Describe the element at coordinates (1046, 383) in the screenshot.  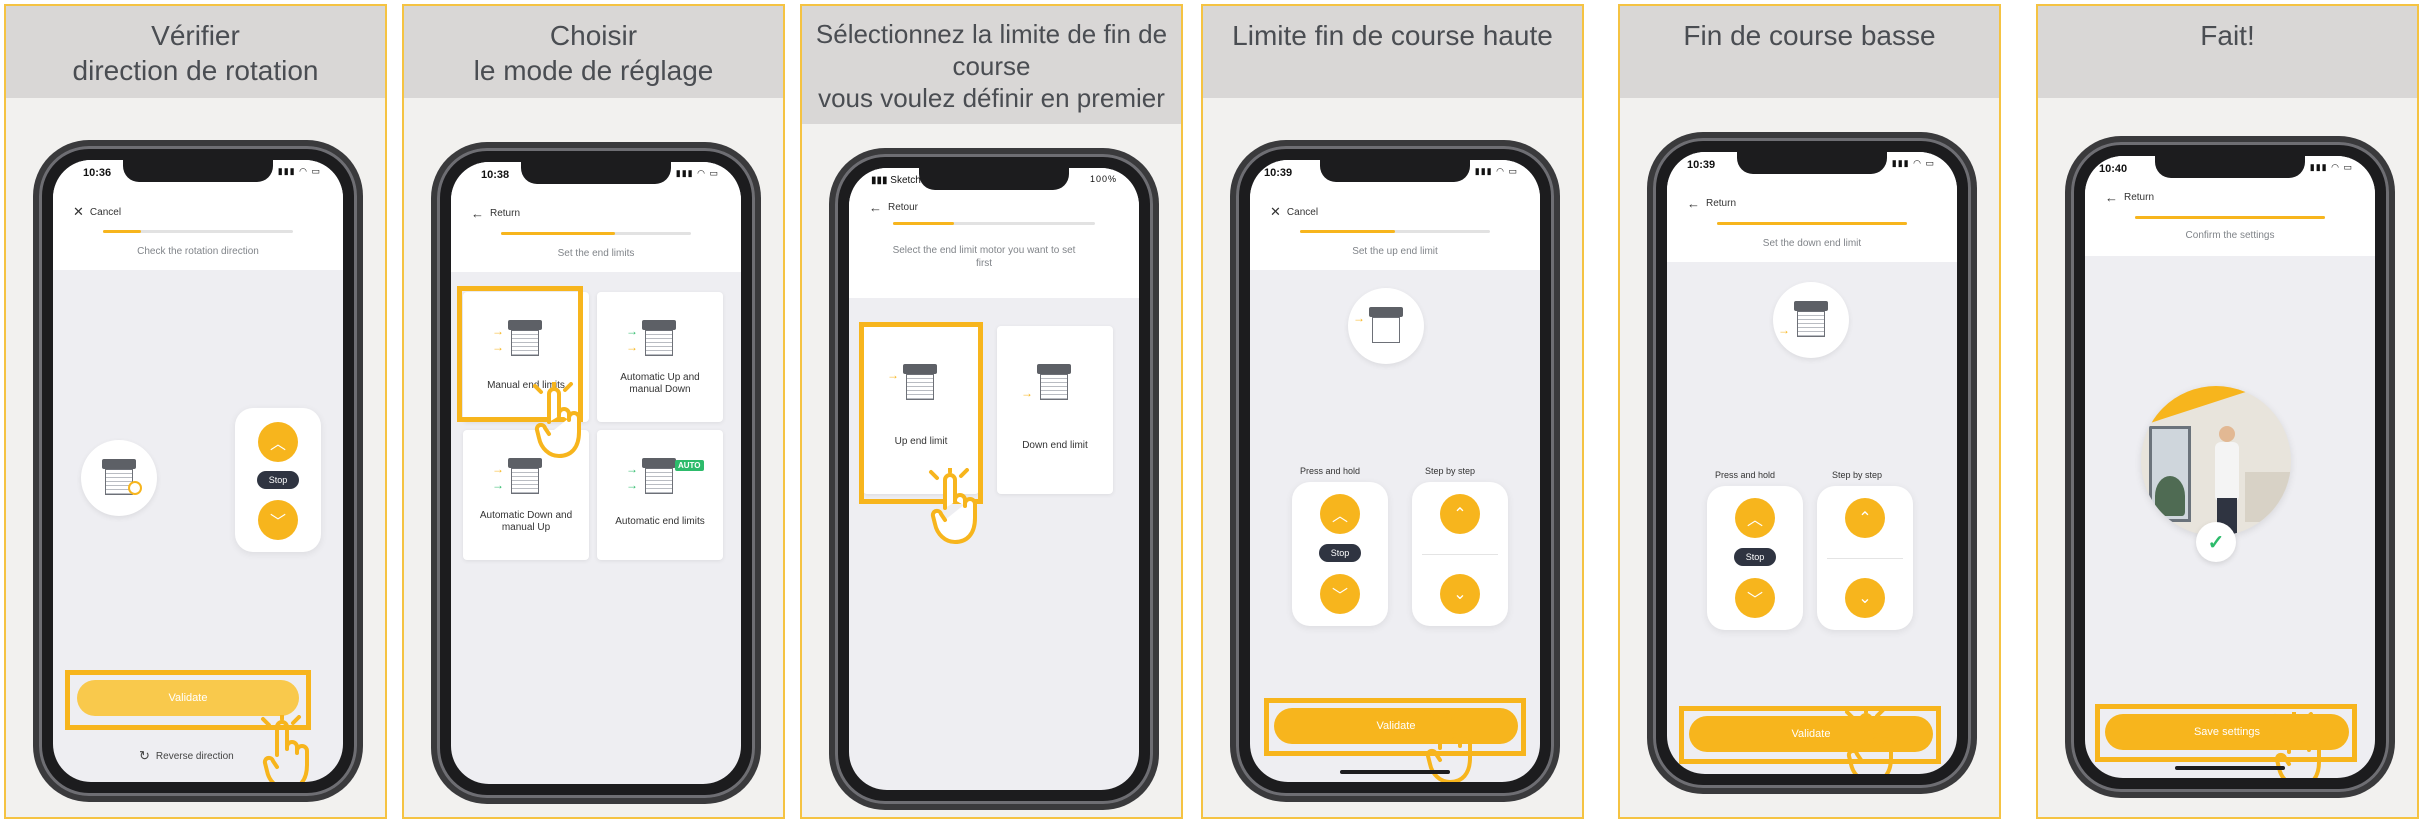
I see `blind-icon: →` at that location.